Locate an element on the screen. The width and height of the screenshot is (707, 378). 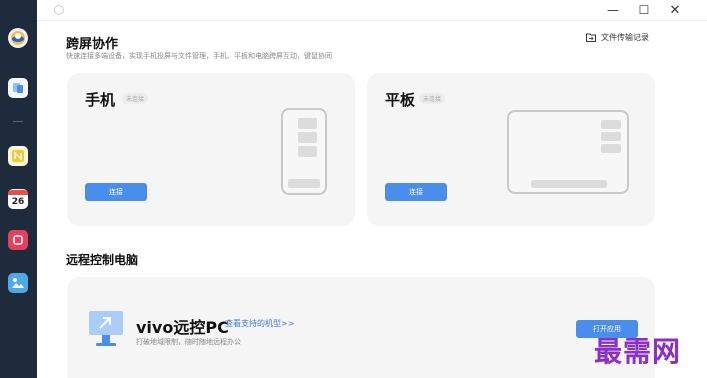
page-title: 跨屏协作 is located at coordinates (92, 44).